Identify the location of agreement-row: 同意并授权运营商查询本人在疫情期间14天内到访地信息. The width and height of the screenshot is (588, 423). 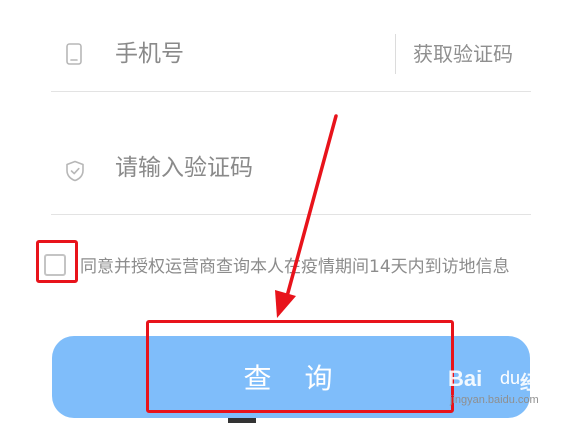
(294, 280).